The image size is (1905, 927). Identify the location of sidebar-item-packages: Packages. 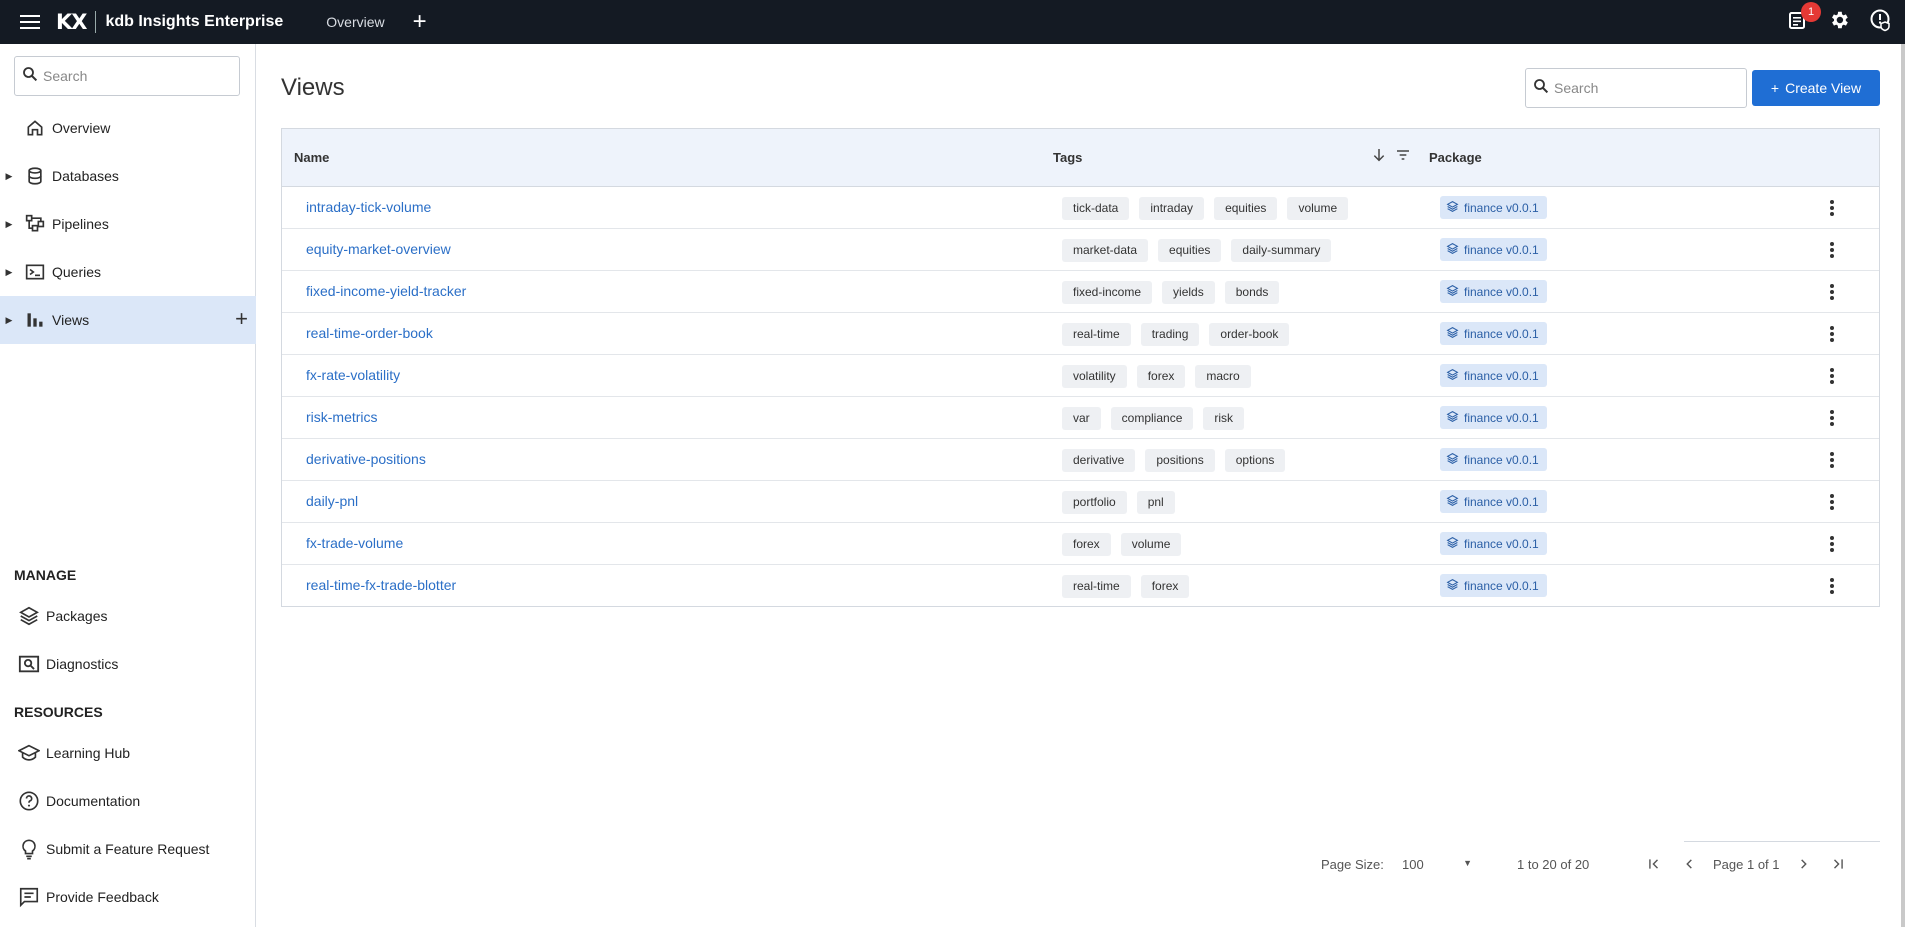
(62, 616).